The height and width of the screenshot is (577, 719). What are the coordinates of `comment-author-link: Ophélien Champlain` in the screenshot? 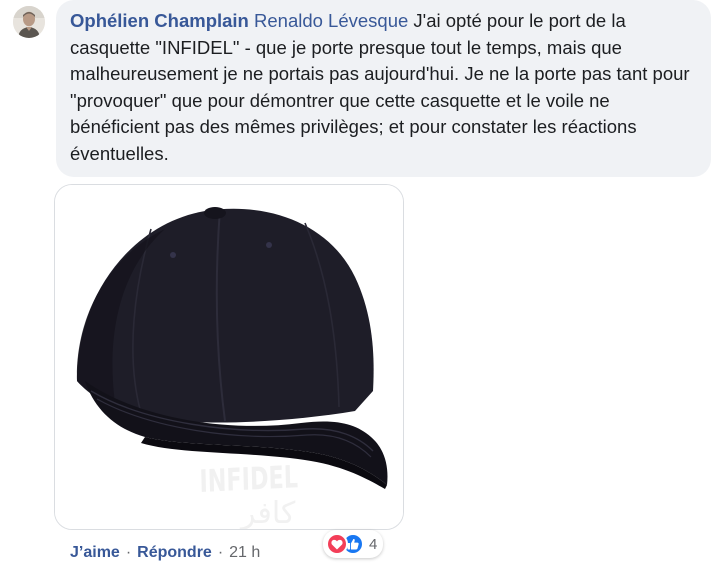 It's located at (159, 20).